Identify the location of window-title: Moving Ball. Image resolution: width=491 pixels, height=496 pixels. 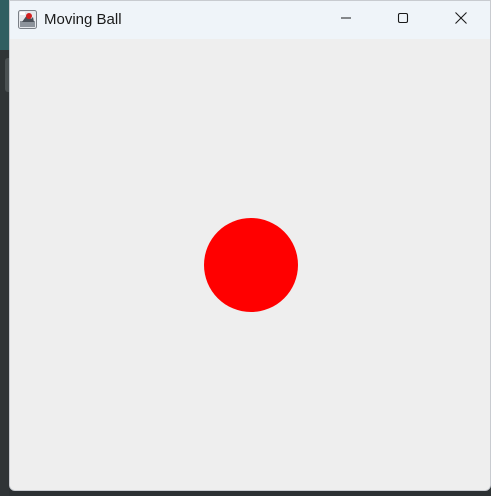
(83, 19).